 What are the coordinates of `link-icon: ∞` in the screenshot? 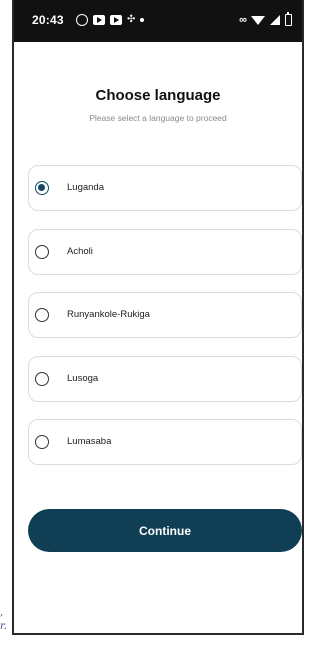 It's located at (243, 20).